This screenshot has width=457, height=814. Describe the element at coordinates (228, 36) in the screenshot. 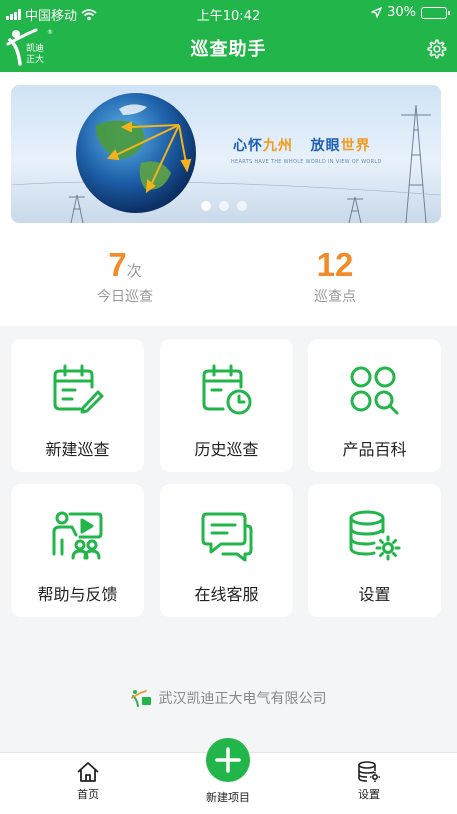

I see `app-header: 中国移动 上午10:42 30% 凯迪 正大 ® 巡查助手` at that location.